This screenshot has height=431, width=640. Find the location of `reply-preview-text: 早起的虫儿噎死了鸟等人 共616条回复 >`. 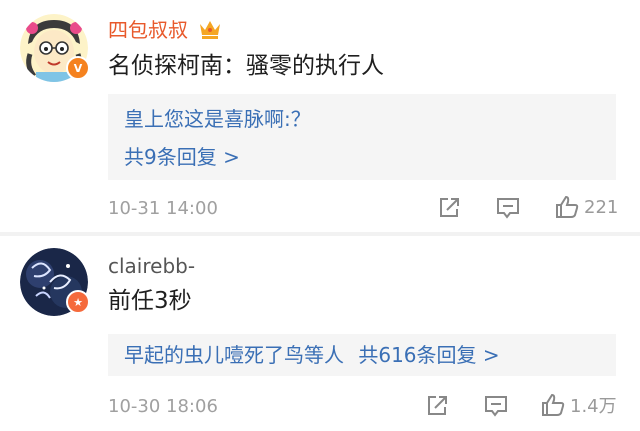

reply-preview-text: 早起的虫儿噎死了鸟等人 共616条回复 > is located at coordinates (312, 355).